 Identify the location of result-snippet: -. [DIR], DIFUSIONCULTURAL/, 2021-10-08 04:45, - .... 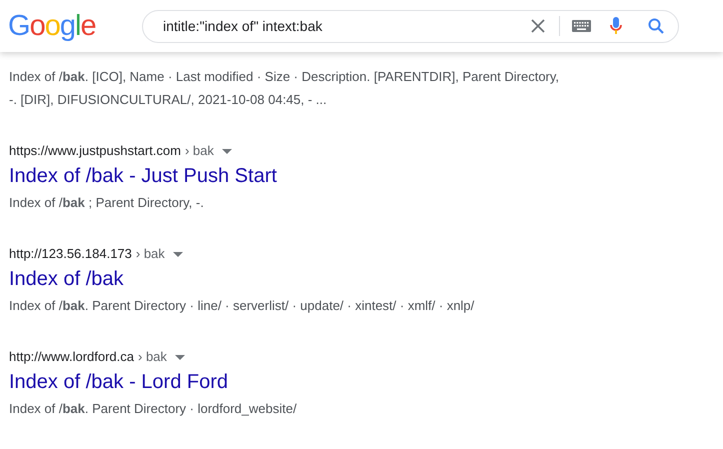
(168, 100).